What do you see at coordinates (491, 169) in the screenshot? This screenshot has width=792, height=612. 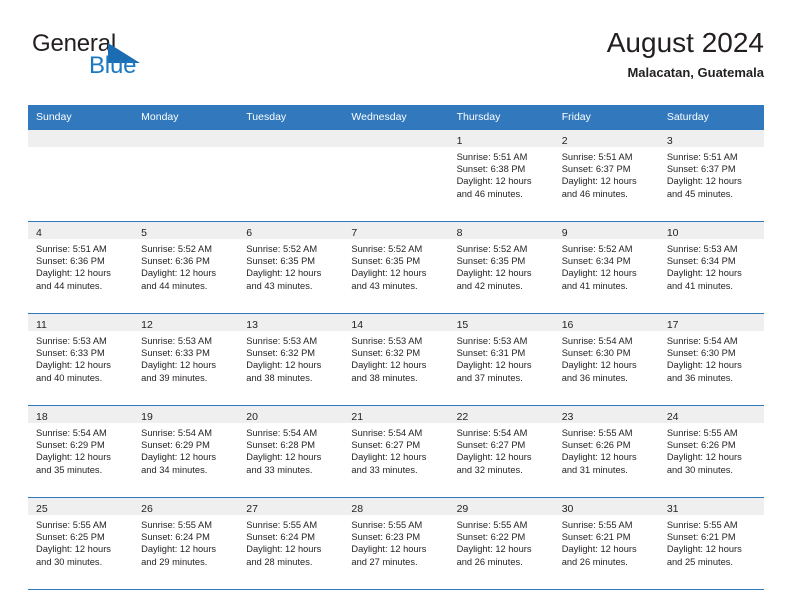 I see `day-sunset-text: Sunset: 6:38 PM` at bounding box center [491, 169].